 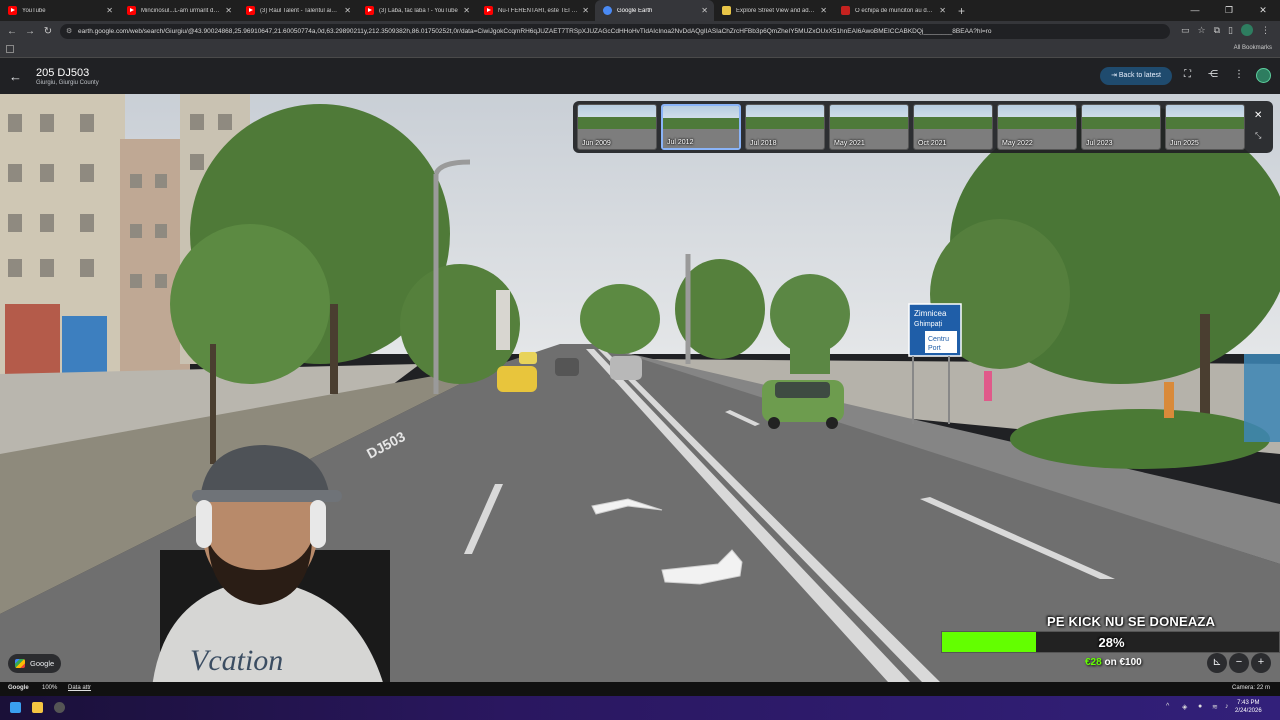 What do you see at coordinates (15, 76) in the screenshot?
I see `back-arrow-icon: ←` at bounding box center [15, 76].